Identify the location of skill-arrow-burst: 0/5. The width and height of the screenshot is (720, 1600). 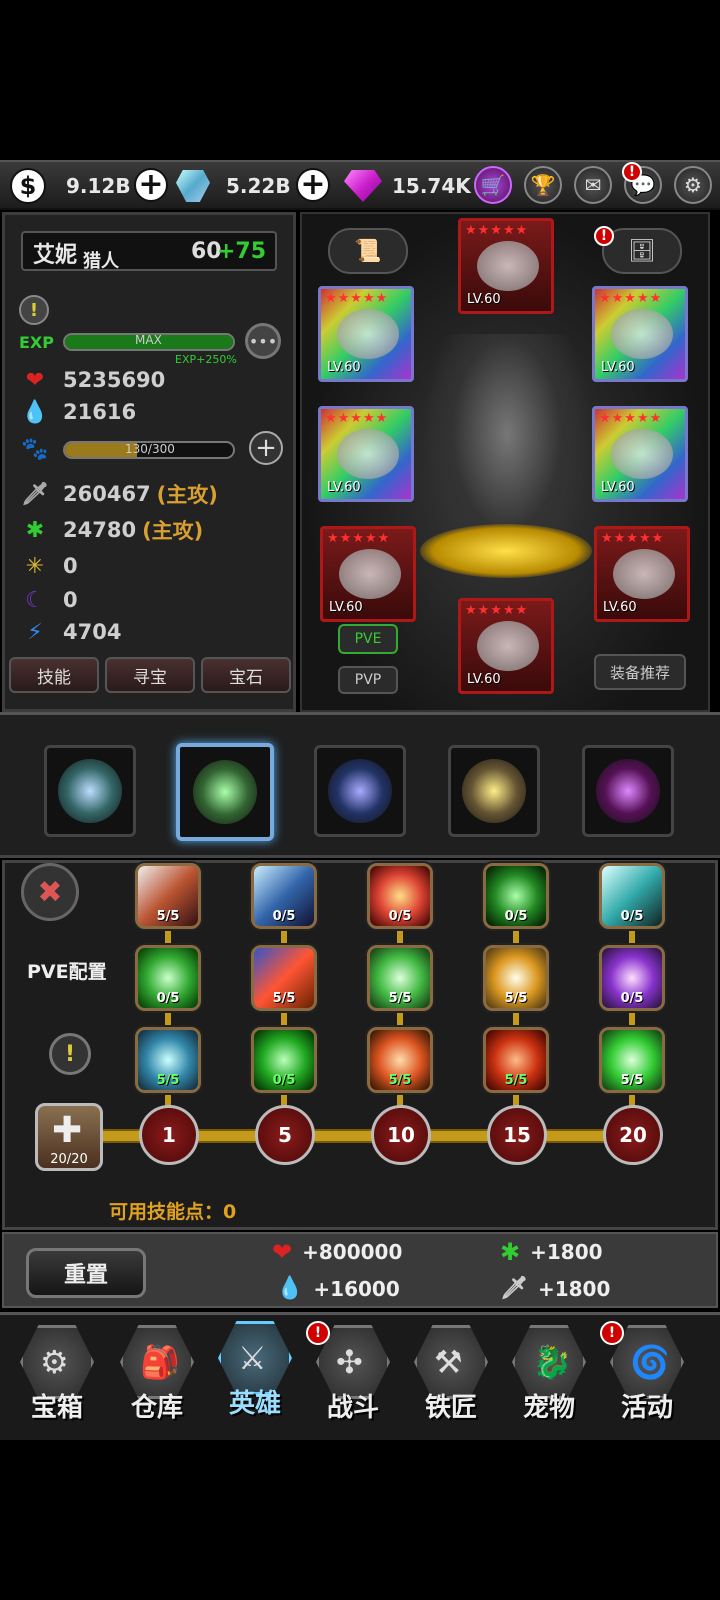
(284, 896).